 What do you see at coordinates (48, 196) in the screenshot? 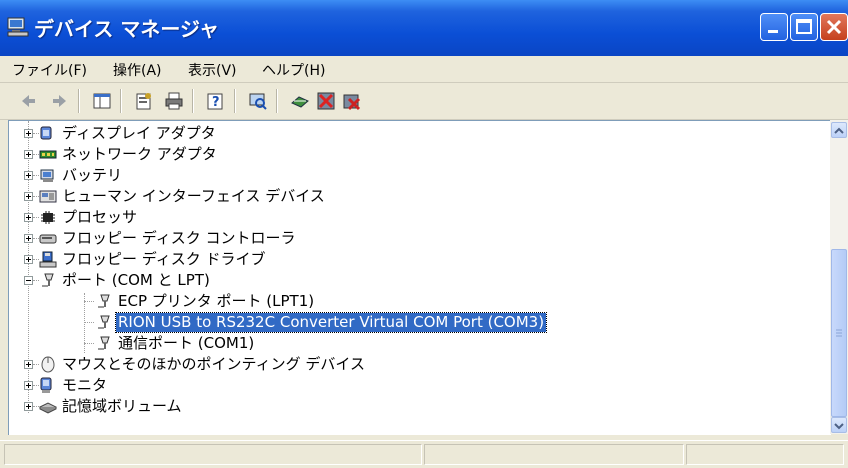
I see `hid-icon` at bounding box center [48, 196].